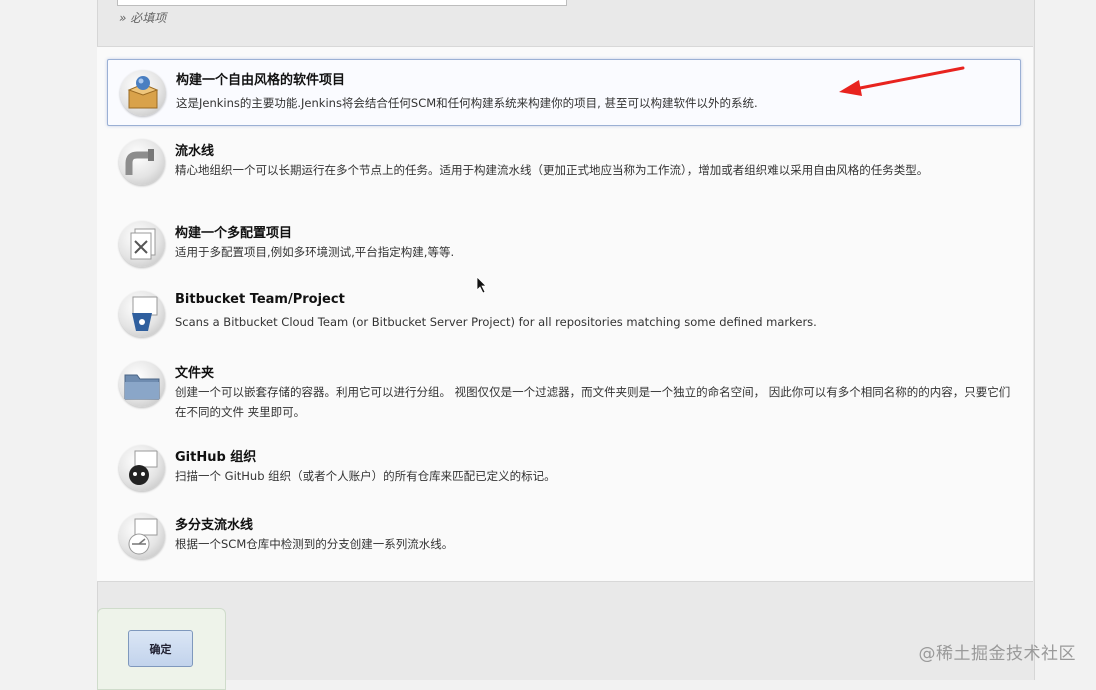  I want to click on watermark: @稀土掘金技术社区, so click(997, 654).